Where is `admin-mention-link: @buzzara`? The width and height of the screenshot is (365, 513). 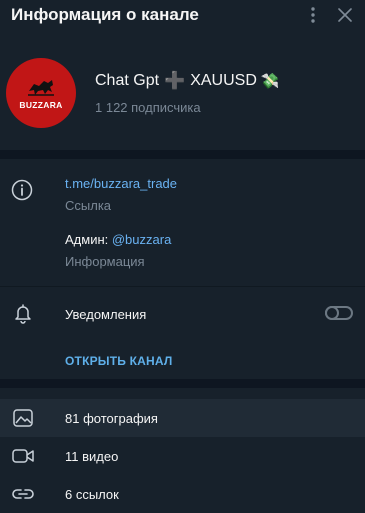 admin-mention-link: @buzzara is located at coordinates (141, 239).